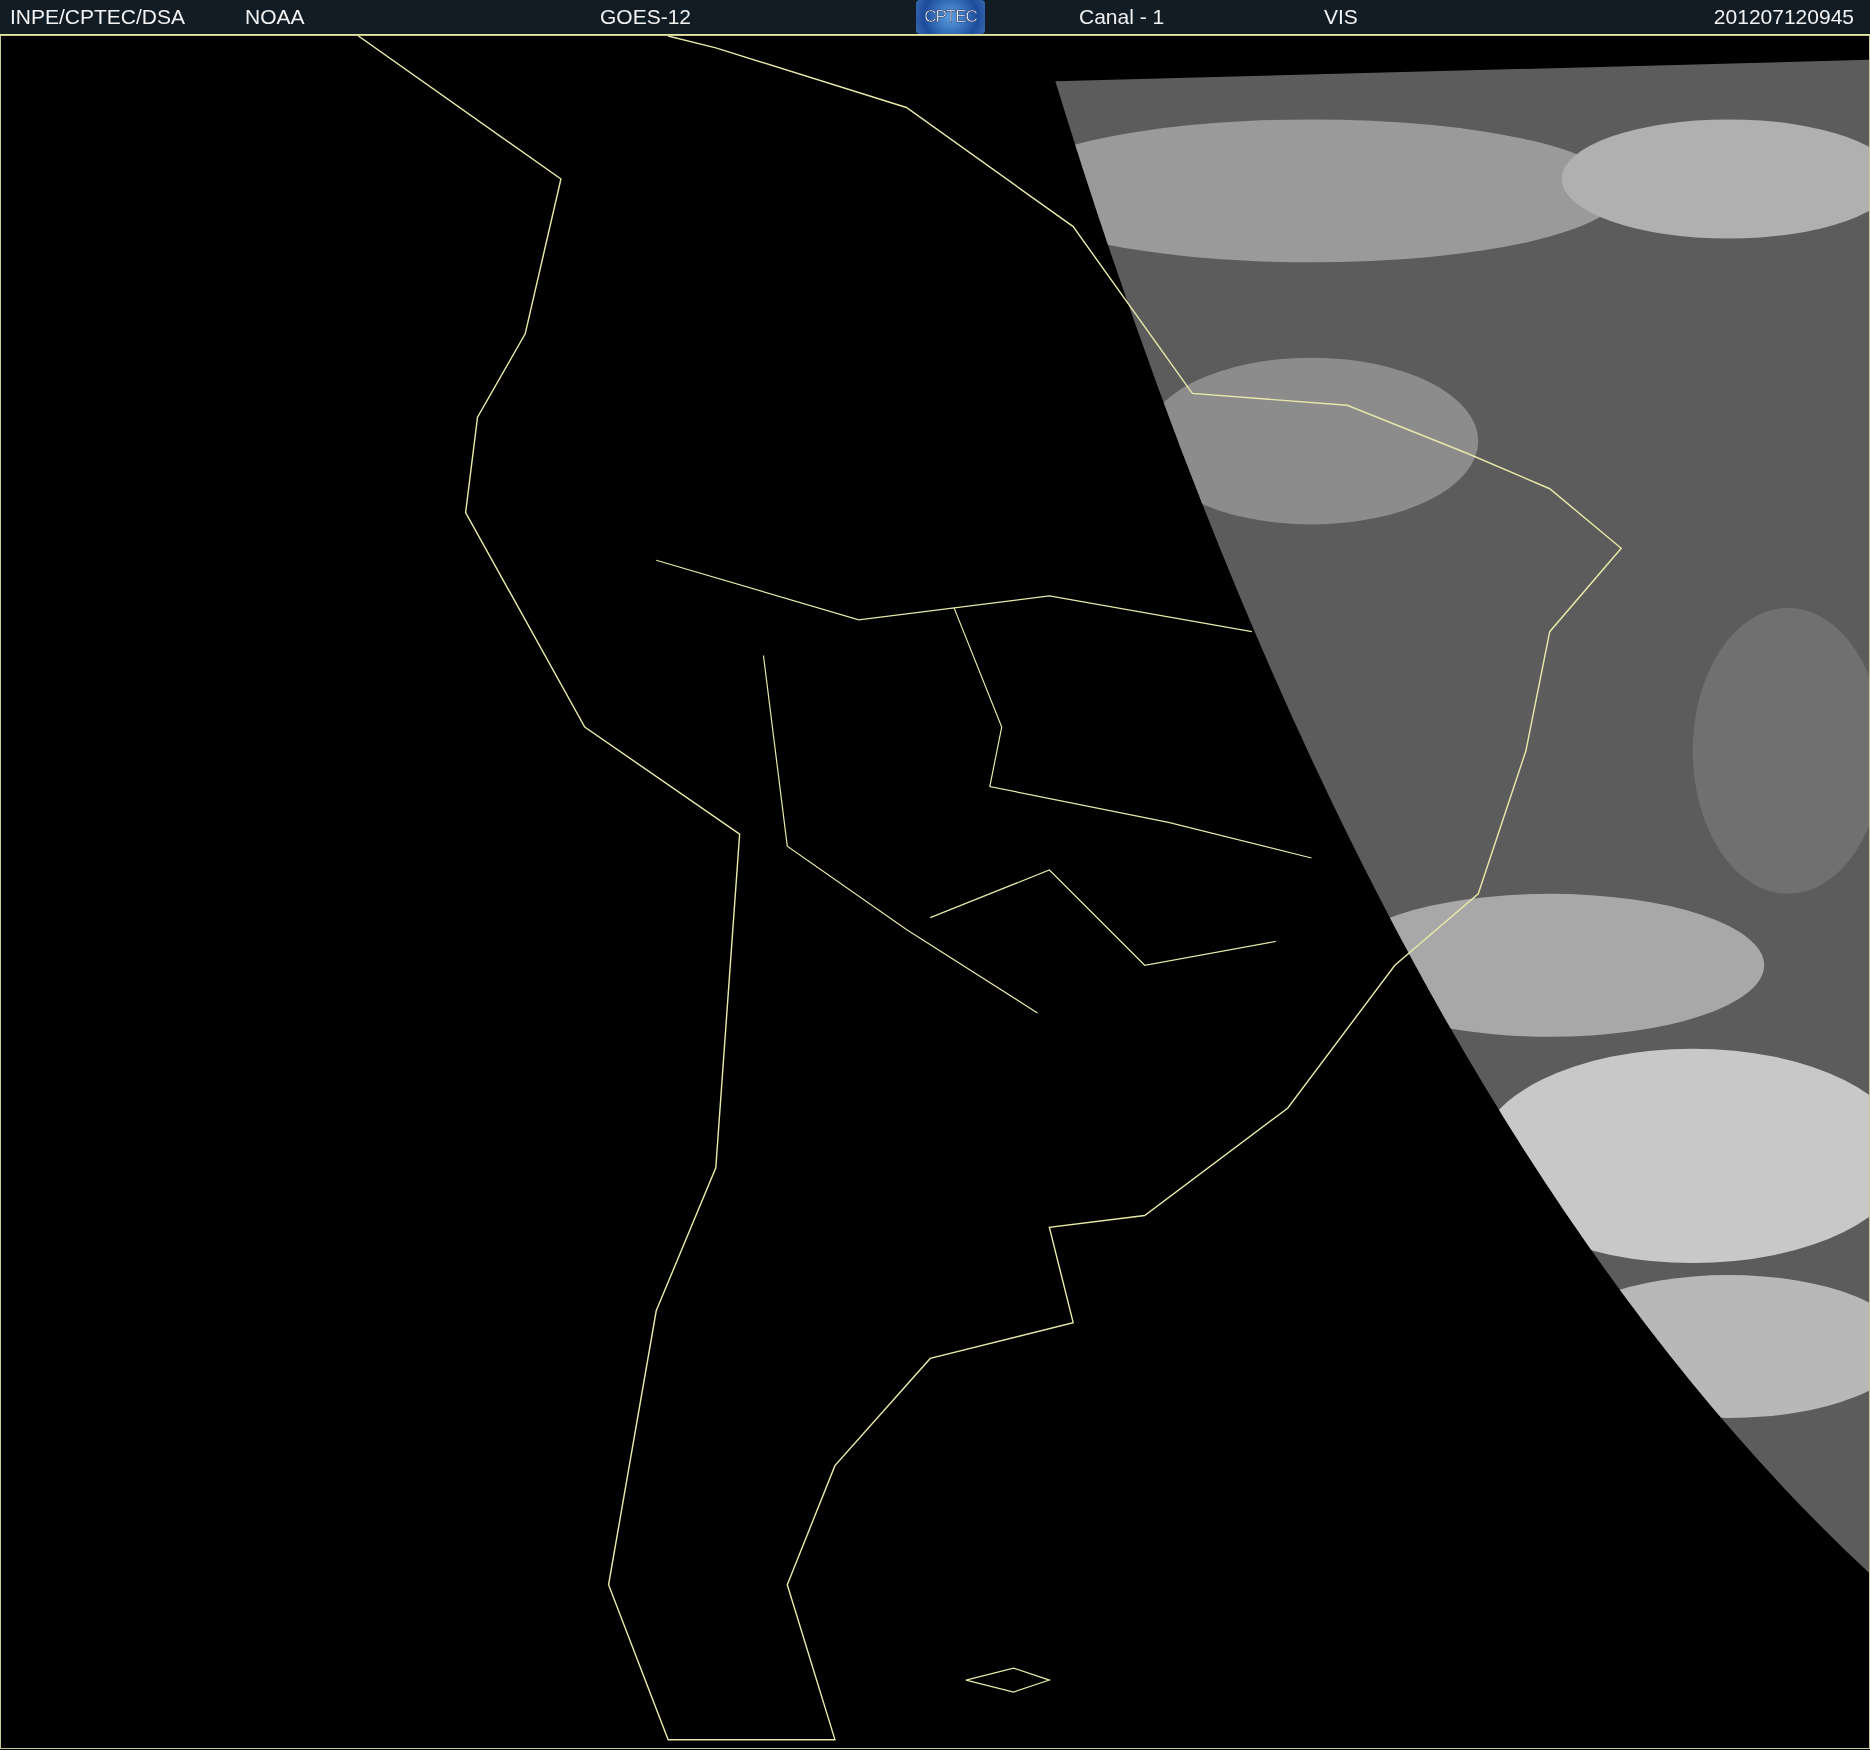 The width and height of the screenshot is (1870, 1750). I want to click on header-label: 201207120945, so click(1783, 16).